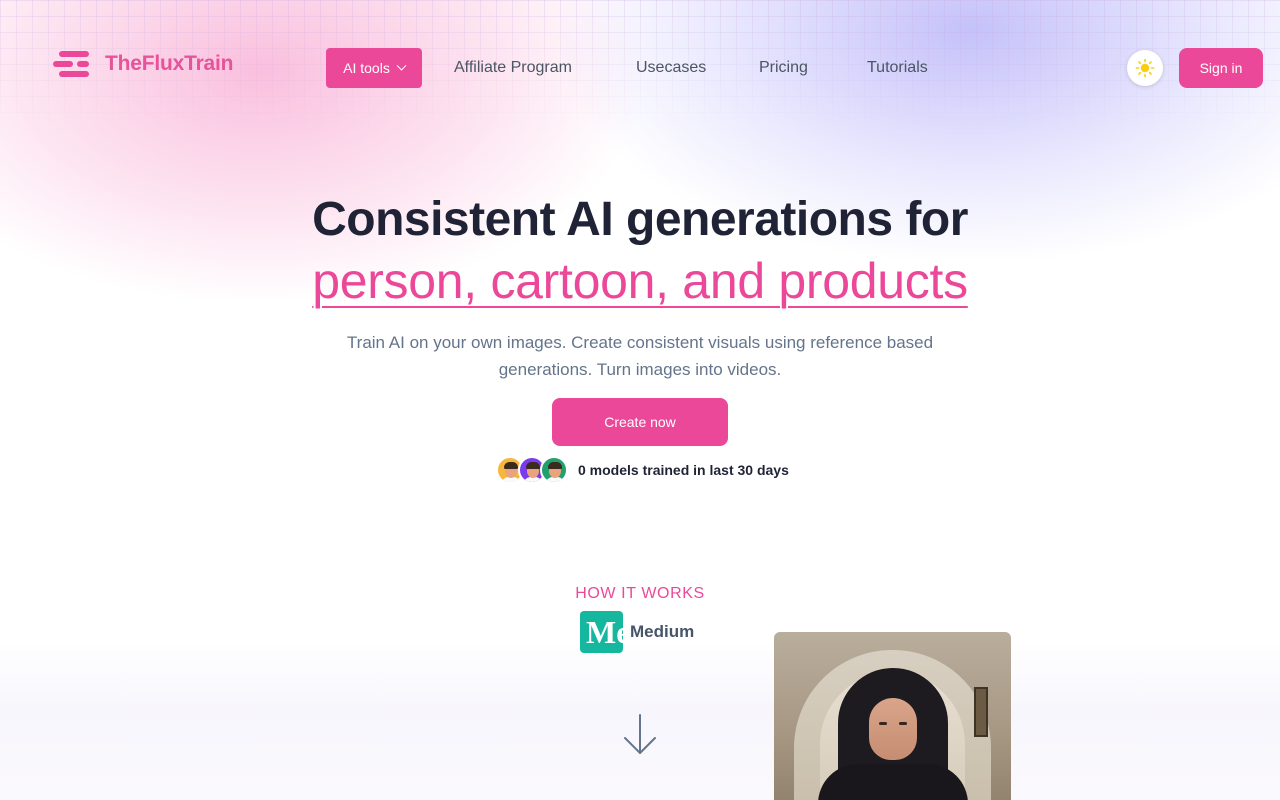  I want to click on models-trained-stat: 0 models trained in last 30 days, so click(642, 470).